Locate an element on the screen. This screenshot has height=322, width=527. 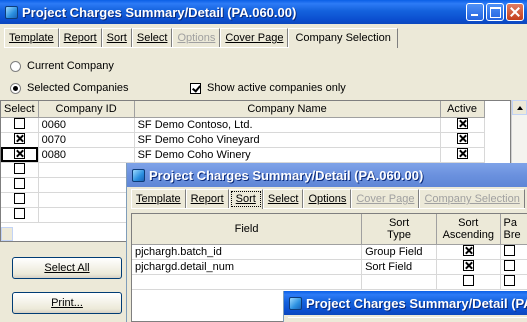
report-window-3: Project Charges Summary/Detail (PA.060. is located at coordinates (405, 306).